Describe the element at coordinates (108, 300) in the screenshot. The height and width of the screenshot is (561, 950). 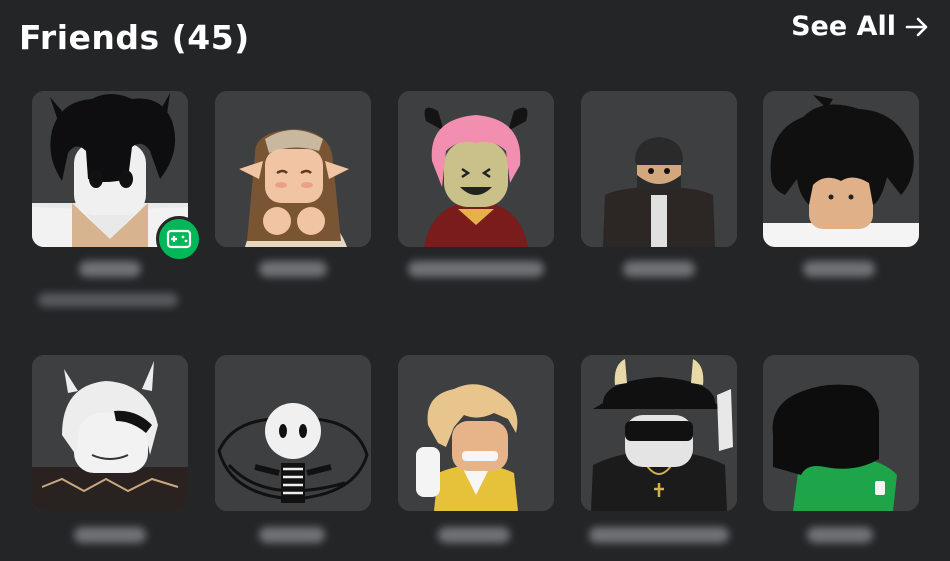
I see `friend-status` at that location.